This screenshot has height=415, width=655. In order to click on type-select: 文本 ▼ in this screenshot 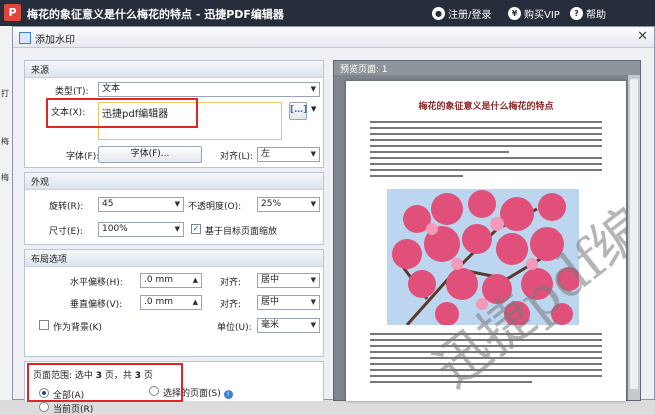, I will do `click(209, 89)`.